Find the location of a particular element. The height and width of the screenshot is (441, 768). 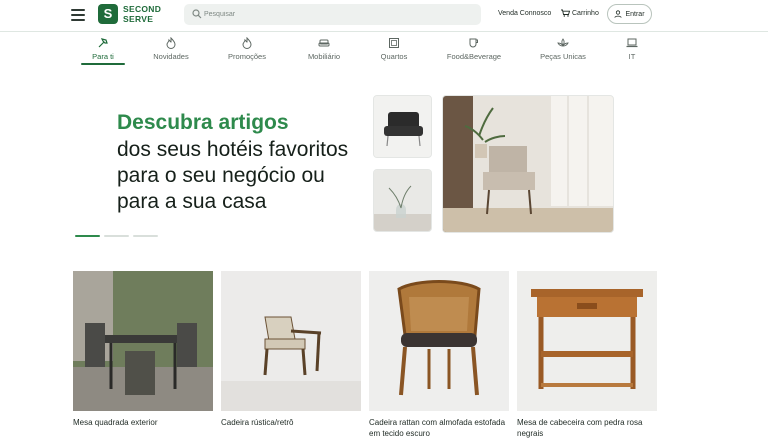

search-bar is located at coordinates (332, 14).